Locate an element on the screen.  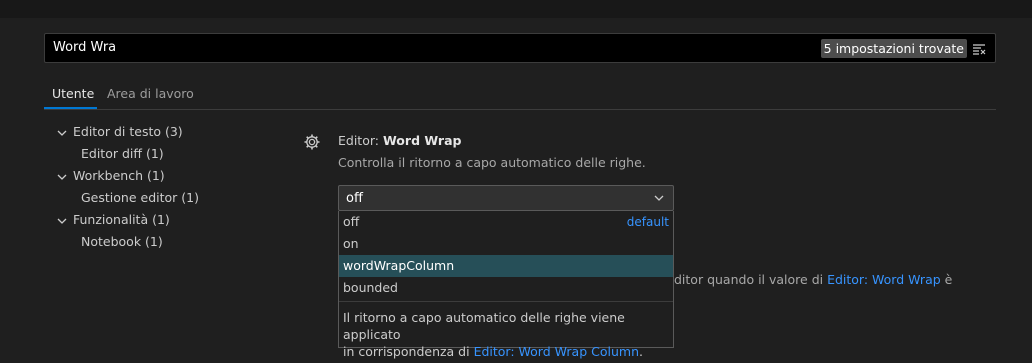
option-on: on is located at coordinates (506, 244).